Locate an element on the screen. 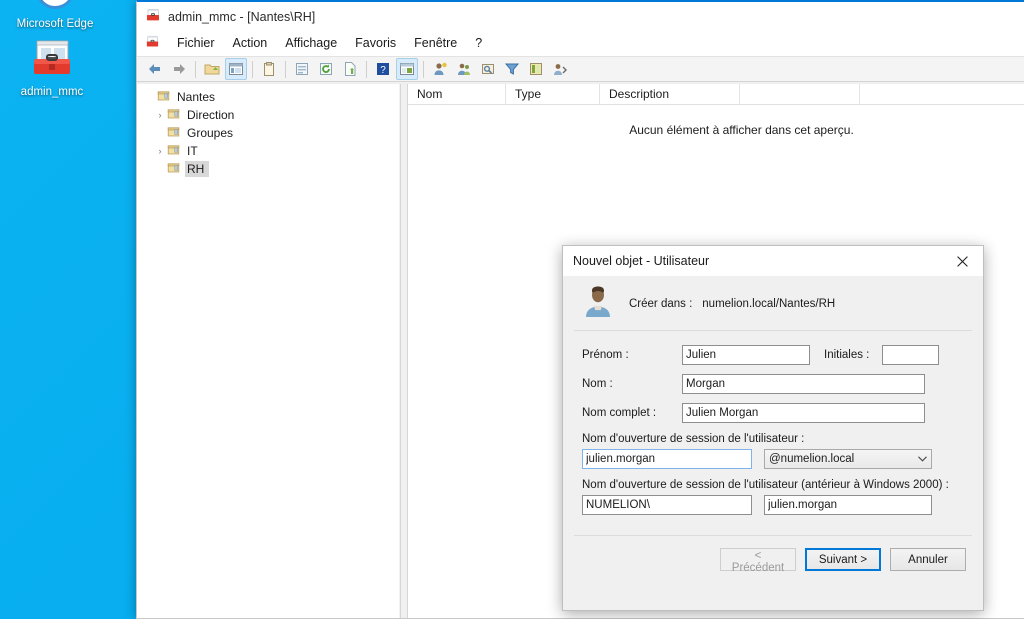  user-avatar-icon is located at coordinates (598, 303).